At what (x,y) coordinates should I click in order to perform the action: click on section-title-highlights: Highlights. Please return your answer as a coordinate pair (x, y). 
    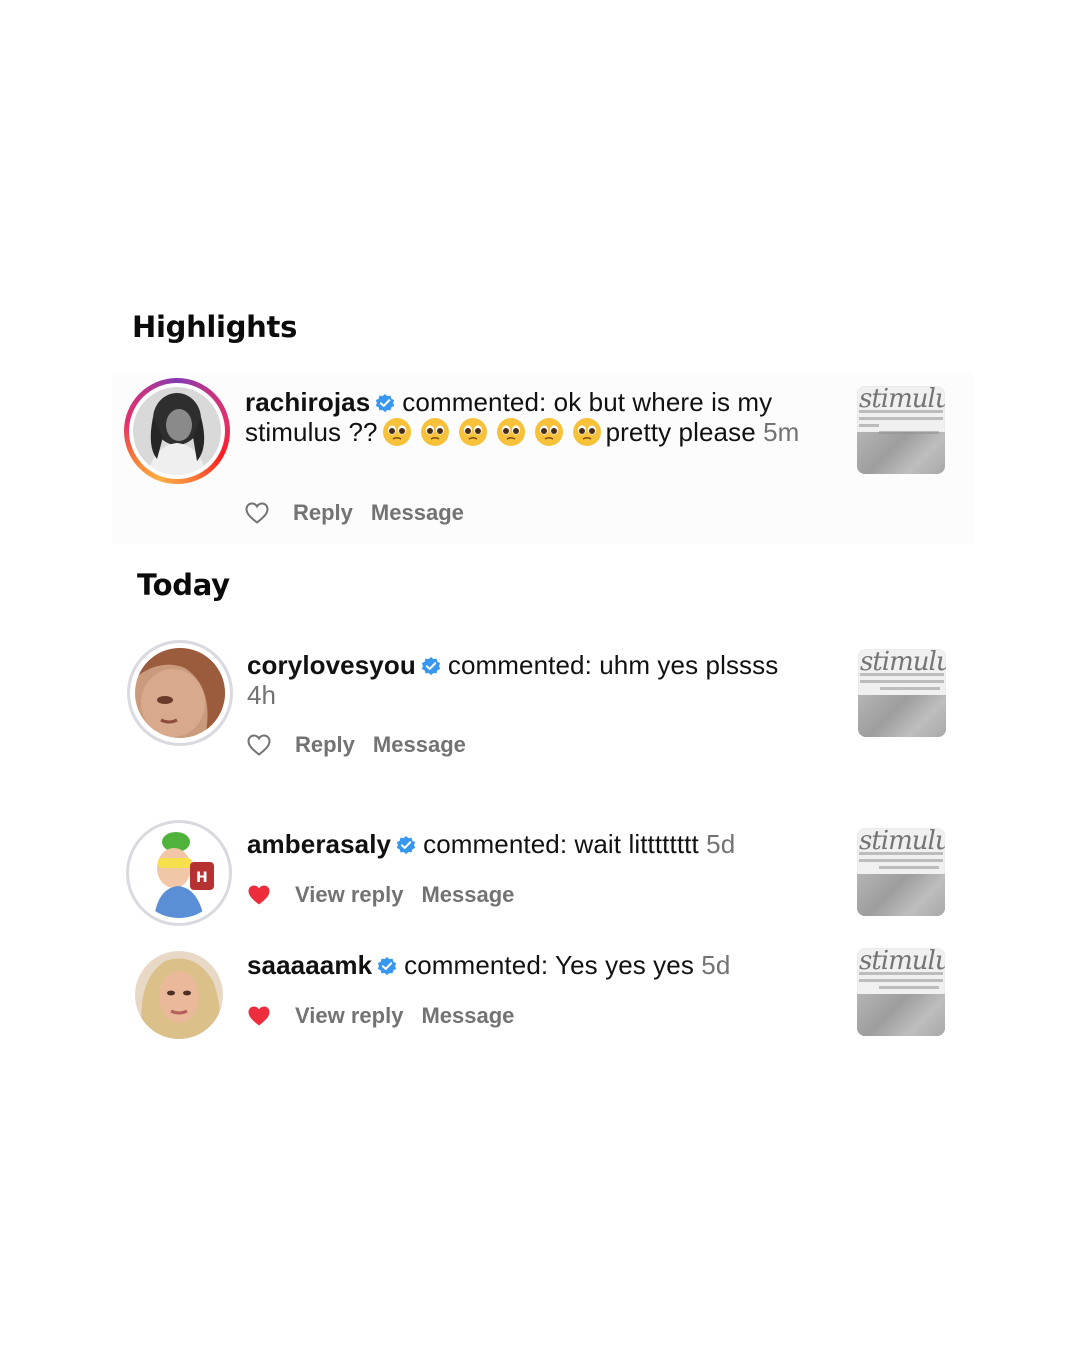
    Looking at the image, I should click on (215, 327).